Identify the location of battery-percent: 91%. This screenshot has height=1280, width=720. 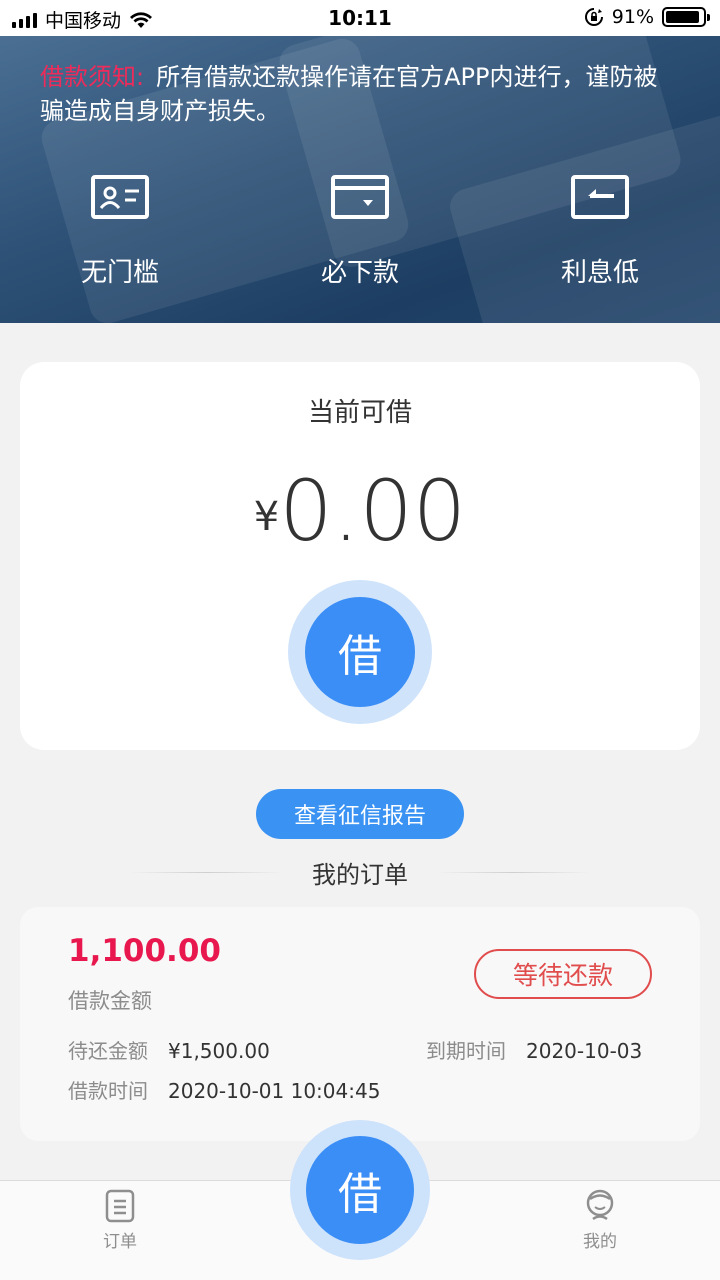
(632, 17).